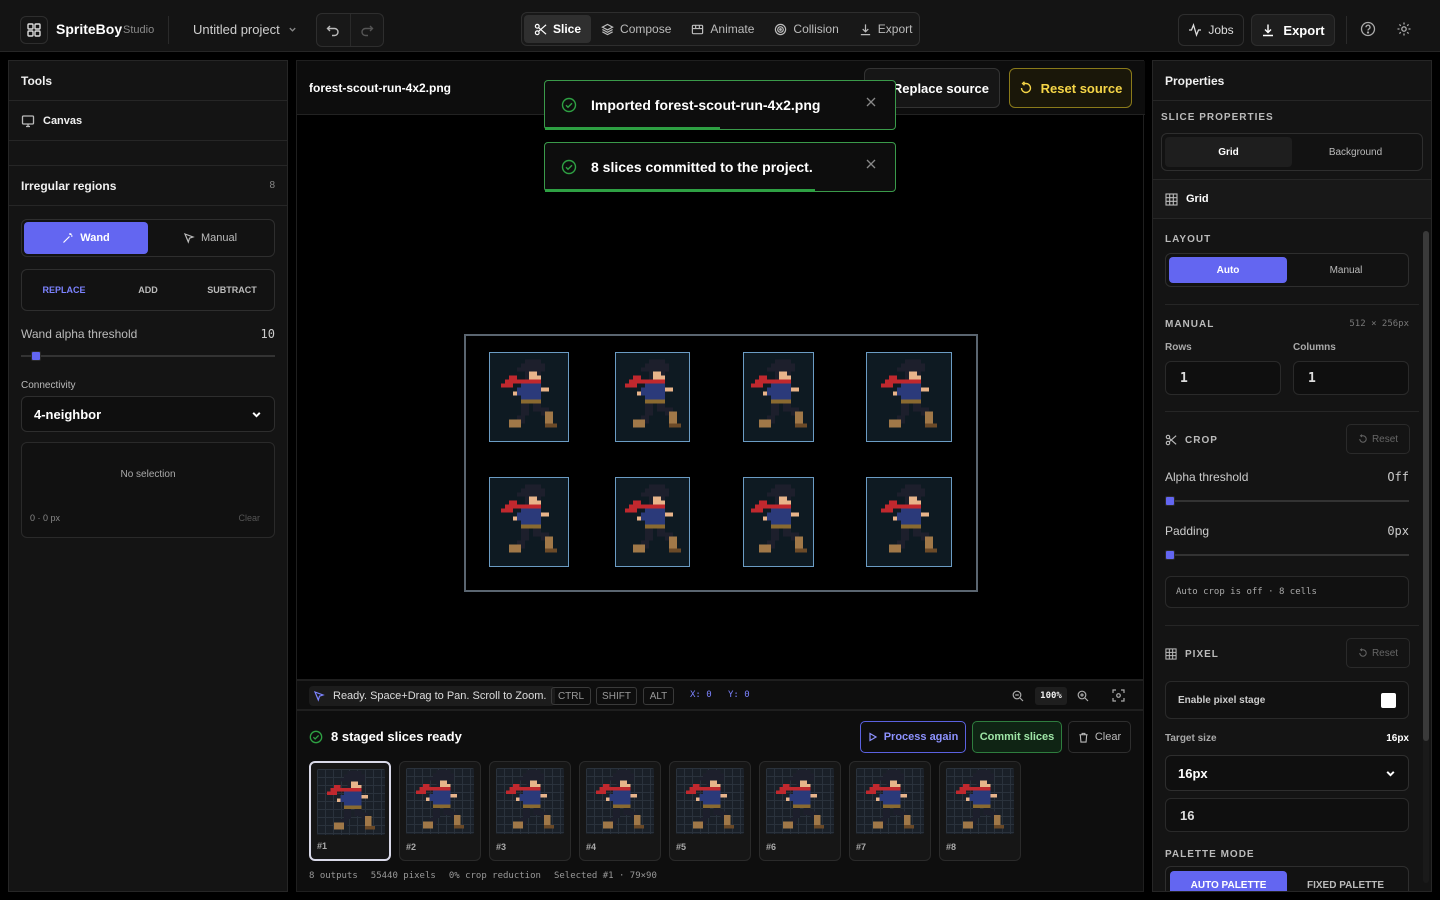 The image size is (1440, 900). What do you see at coordinates (1228, 152) in the screenshot?
I see `tab-grid: Grid` at bounding box center [1228, 152].